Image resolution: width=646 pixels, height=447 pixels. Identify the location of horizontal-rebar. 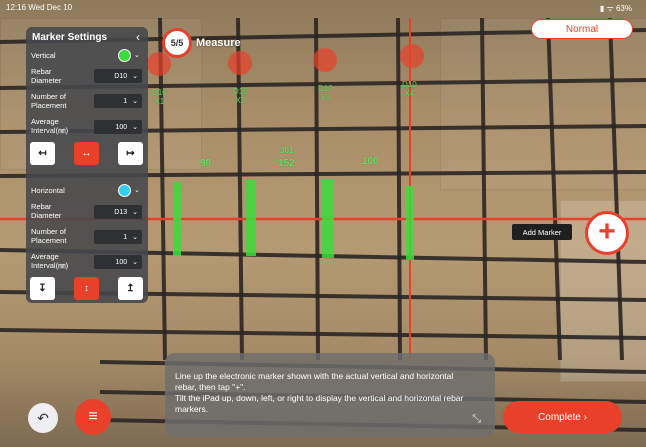
(323, 334).